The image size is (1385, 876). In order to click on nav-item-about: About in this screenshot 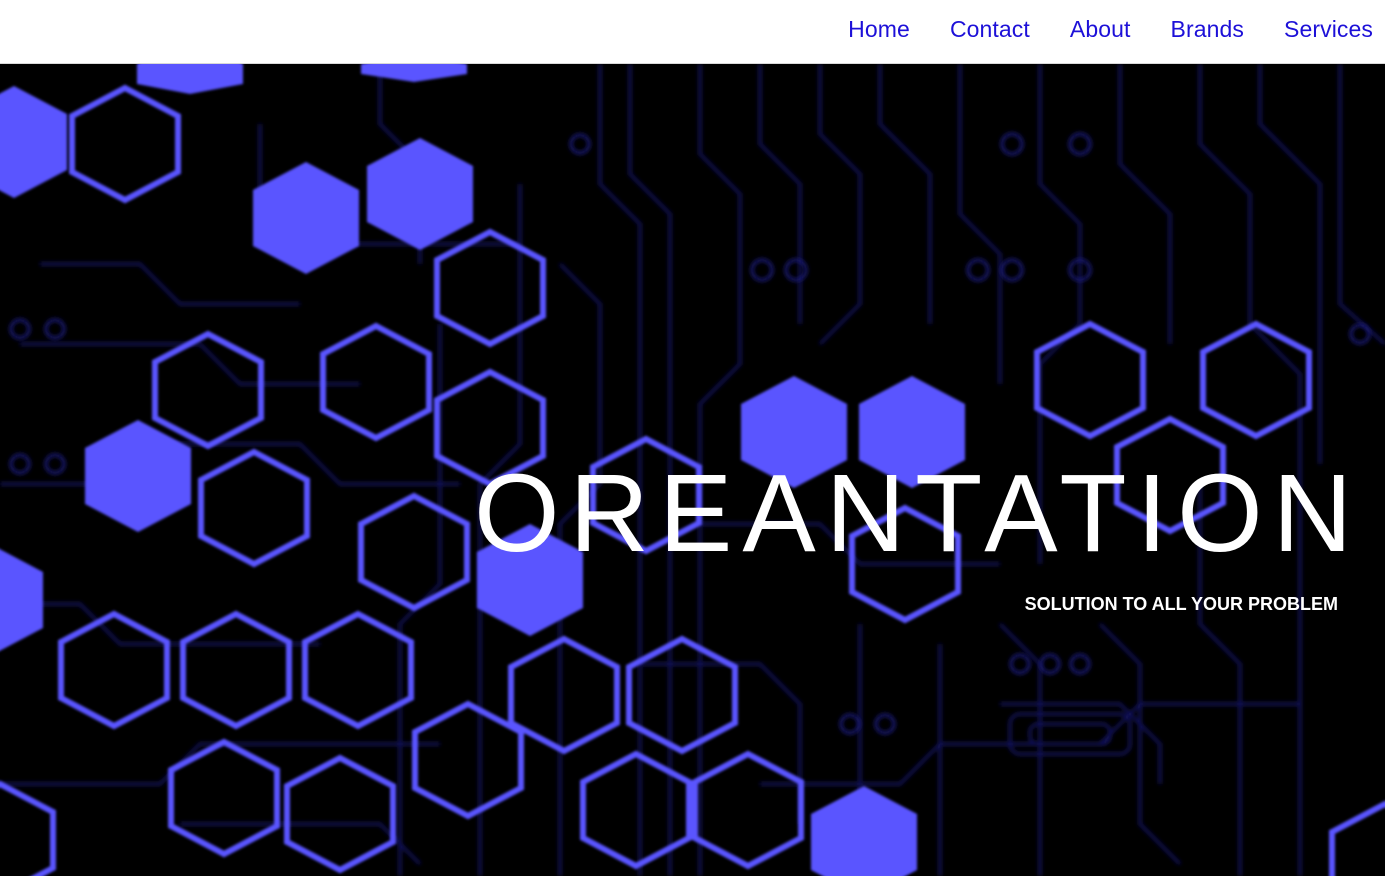, I will do `click(1100, 29)`.